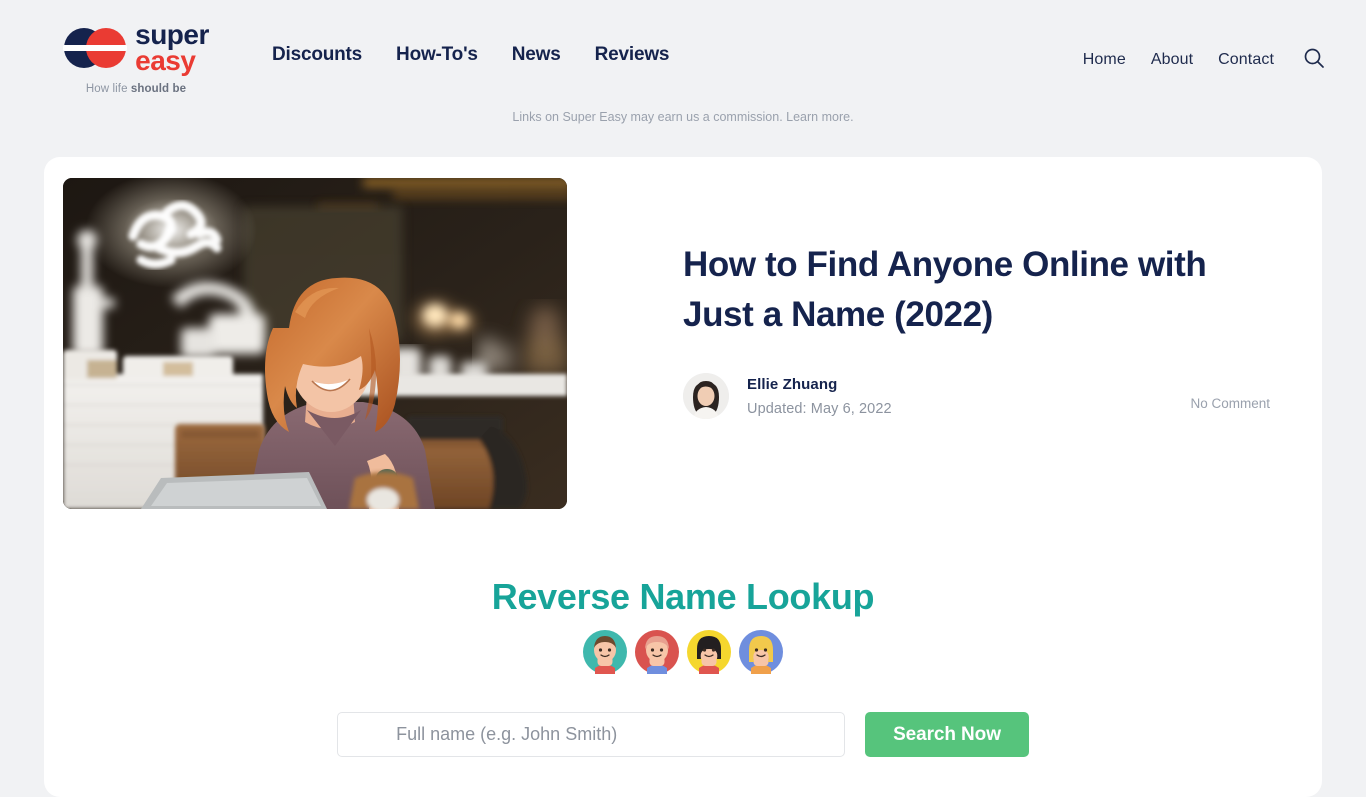 The height and width of the screenshot is (797, 1366). I want to click on logo-tagline: How life should be, so click(136, 89).